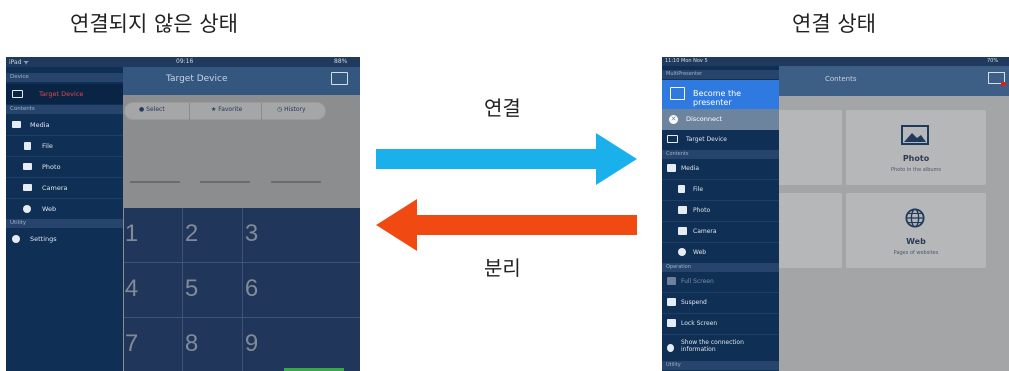  What do you see at coordinates (916, 230) in the screenshot?
I see `tile-web: Web Pages of websites` at bounding box center [916, 230].